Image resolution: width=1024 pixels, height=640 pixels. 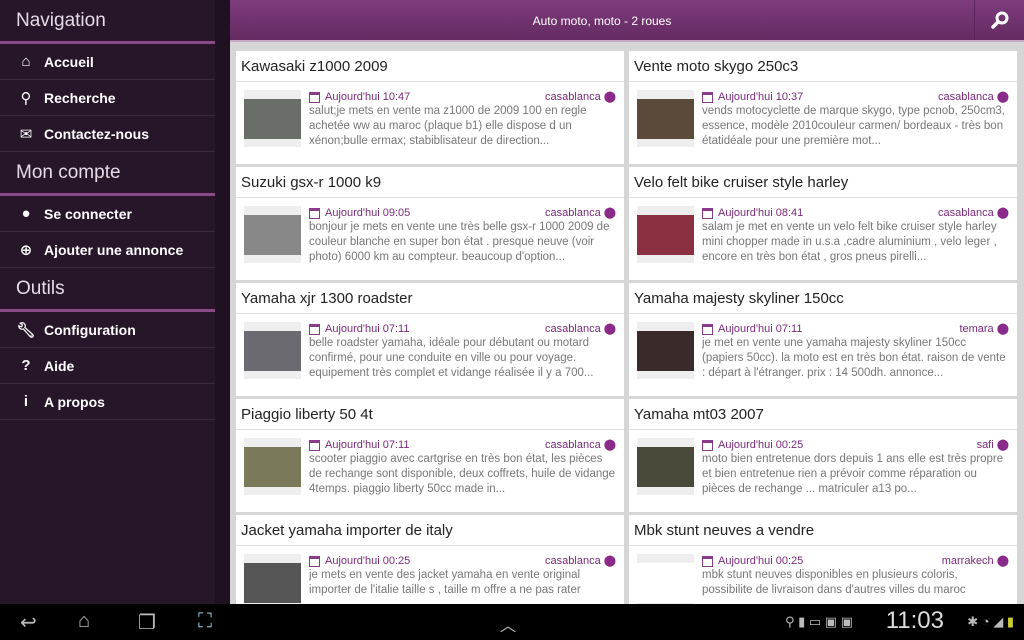 What do you see at coordinates (26, 365) in the screenshot?
I see `help-icon: ?` at bounding box center [26, 365].